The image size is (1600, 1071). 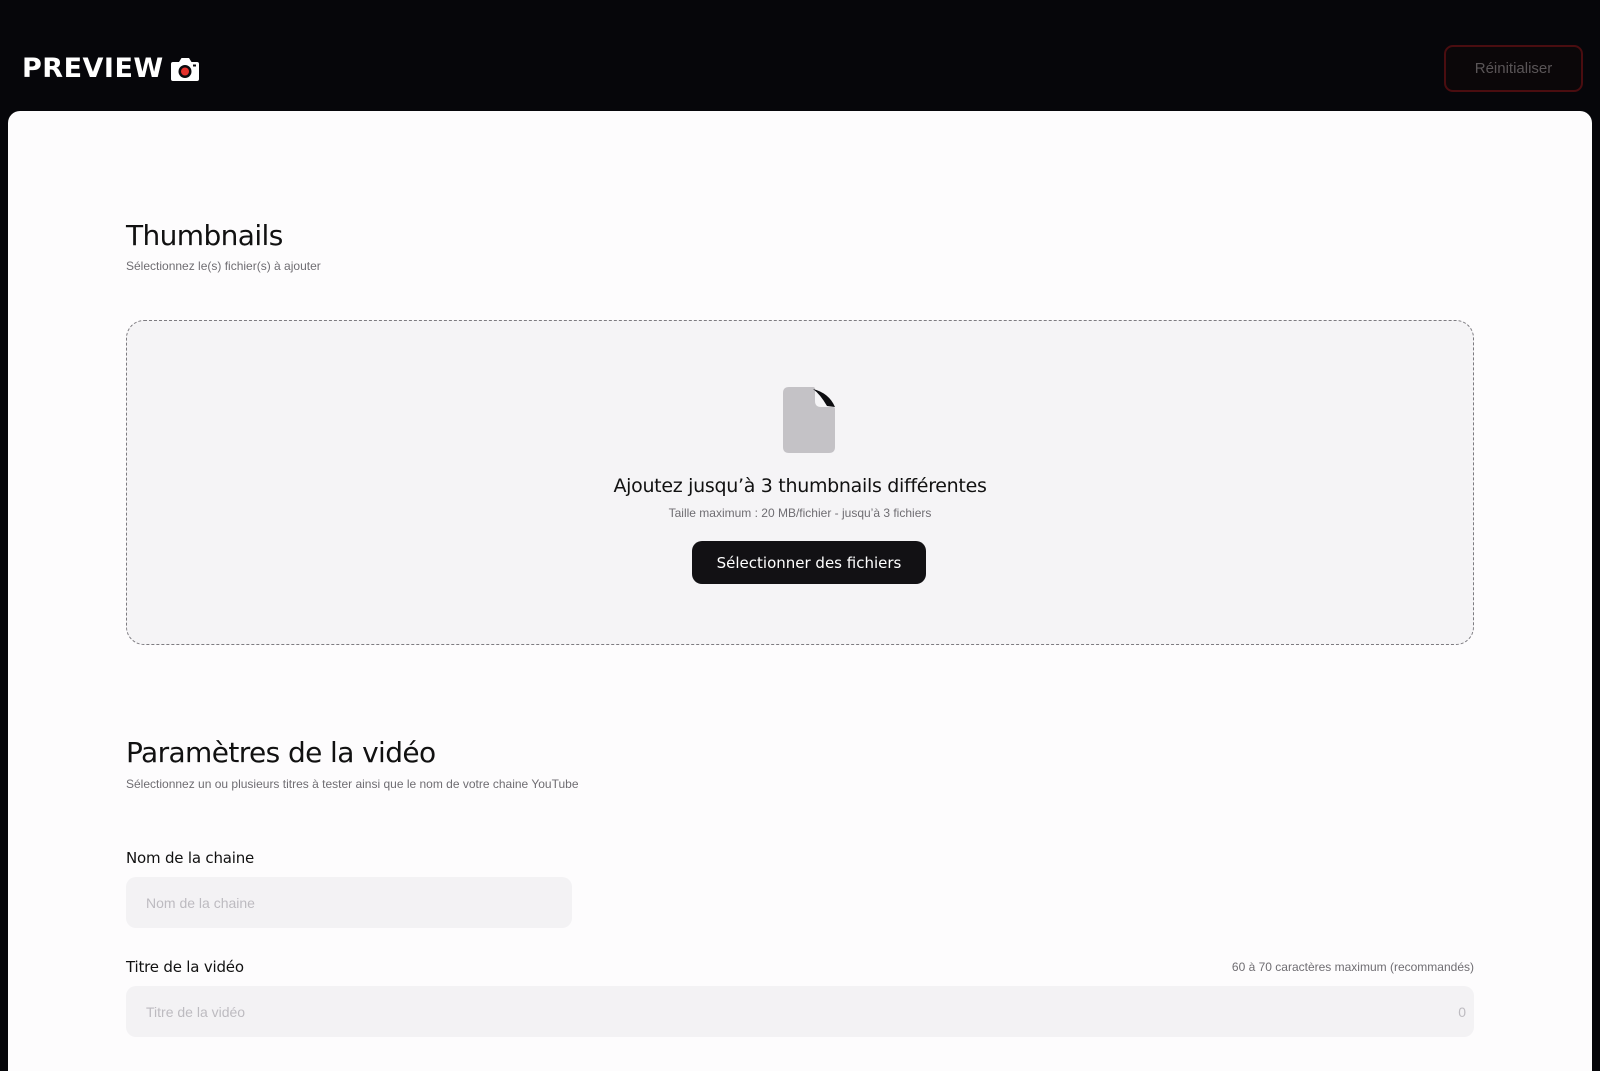 I want to click on video-settings-title: Paramètres de la vidéo, so click(x=281, y=752).